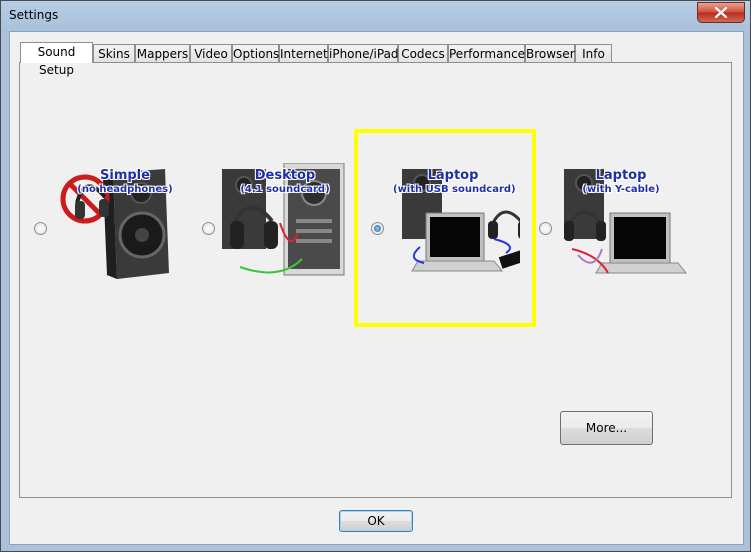 The width and height of the screenshot is (751, 552). What do you see at coordinates (489, 53) in the screenshot?
I see `tab-performances: Performances` at bounding box center [489, 53].